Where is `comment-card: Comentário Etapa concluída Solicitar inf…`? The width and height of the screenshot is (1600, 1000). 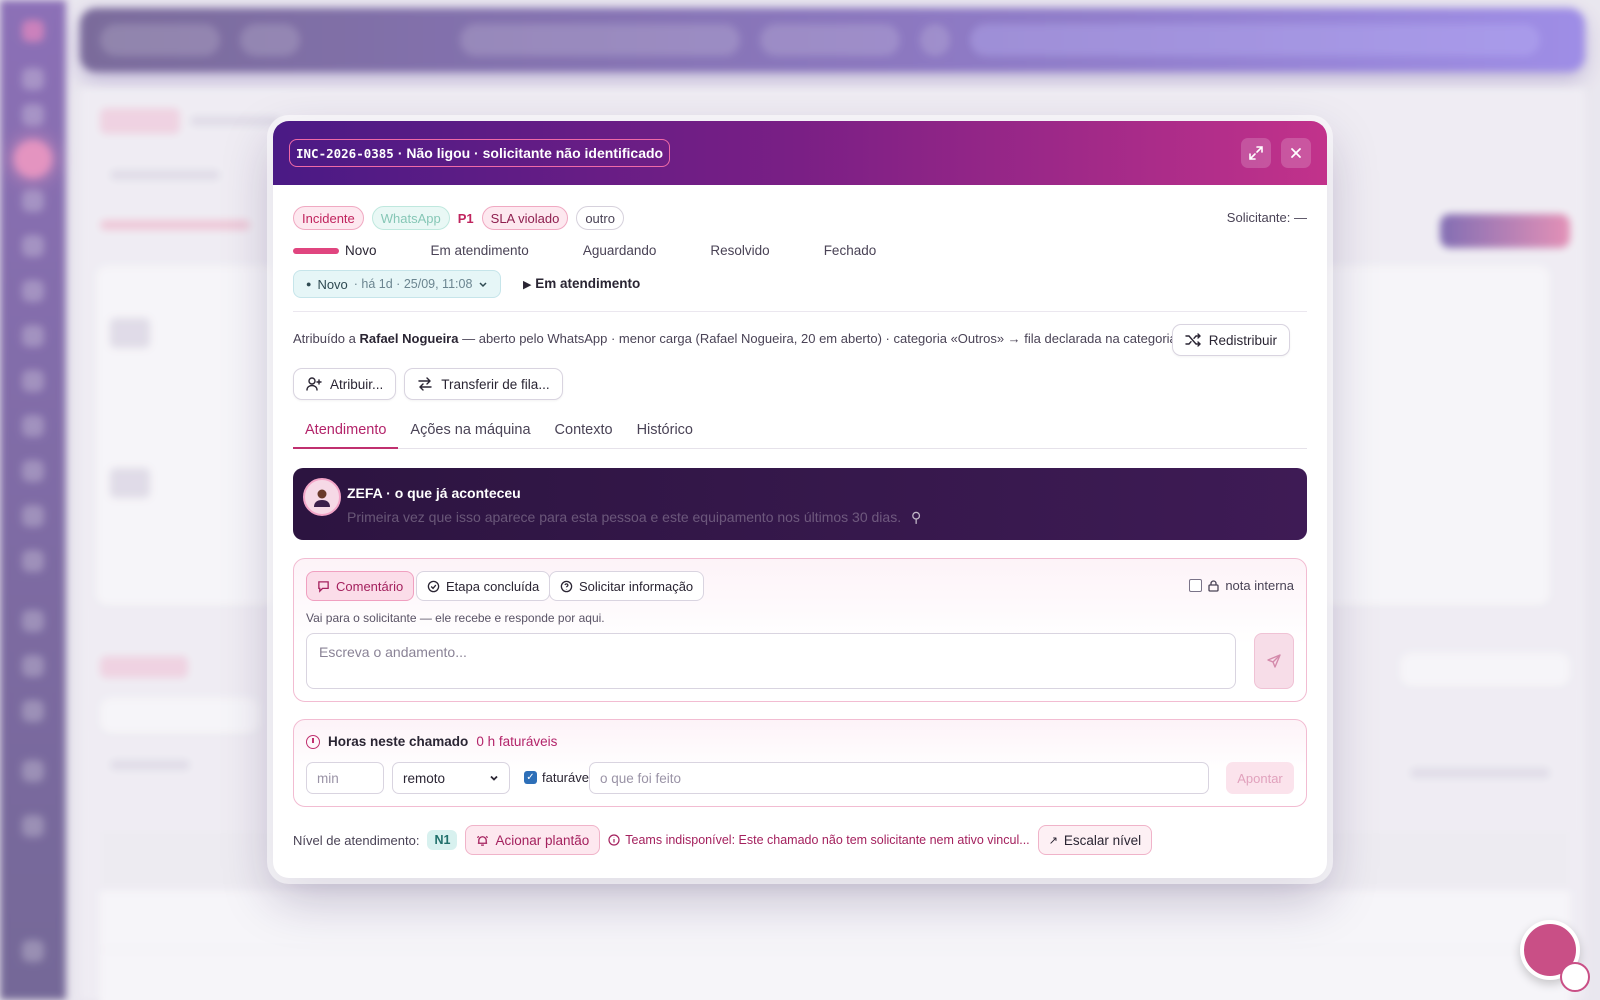 comment-card: Comentário Etapa concluída Solicitar inf… is located at coordinates (800, 630).